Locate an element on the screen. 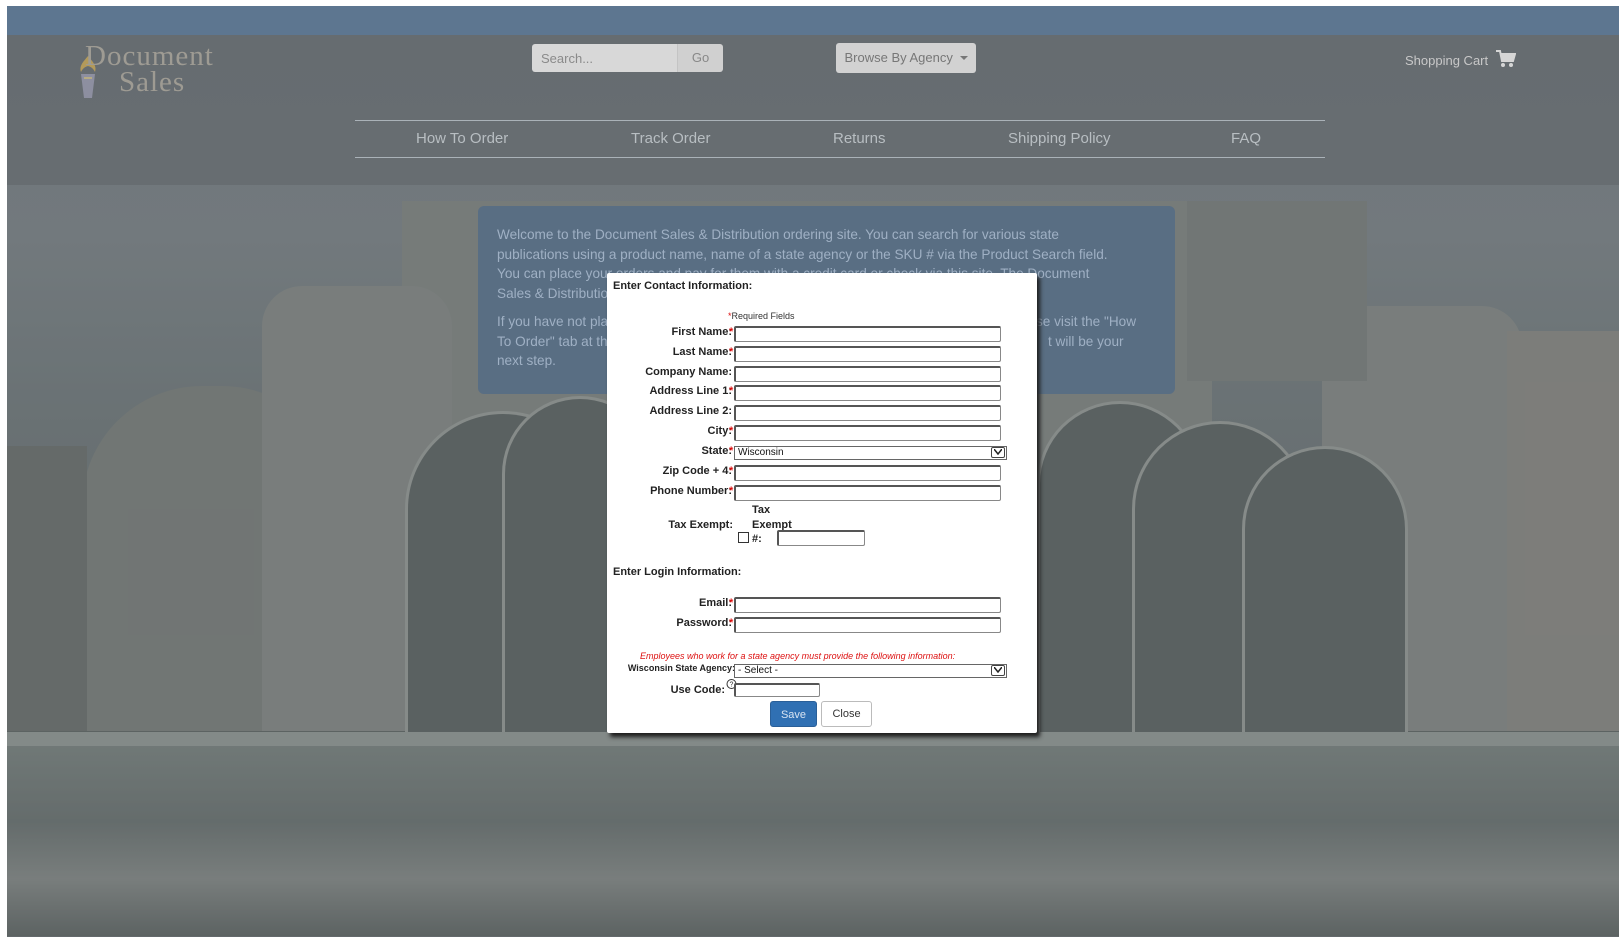 The image size is (1619, 937). shopping-cart-link: Shopping Cart is located at coordinates (1460, 59).